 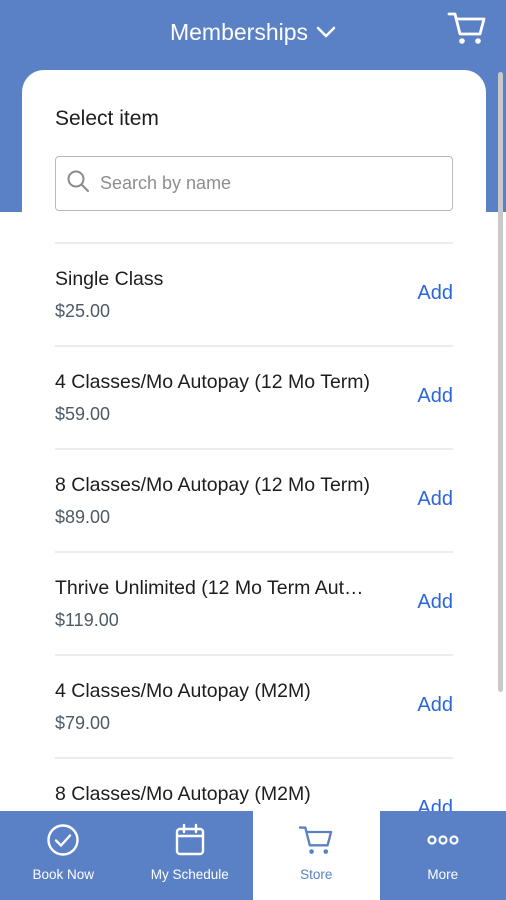 I want to click on item-name: Single Class, so click(x=109, y=279).